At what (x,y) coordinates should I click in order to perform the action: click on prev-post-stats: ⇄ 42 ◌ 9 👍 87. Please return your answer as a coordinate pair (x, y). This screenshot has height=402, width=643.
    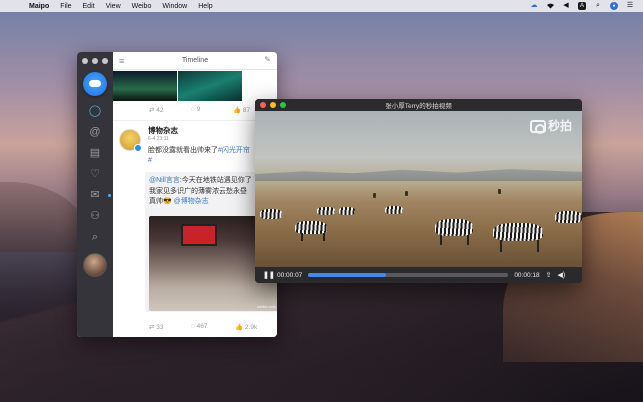
    Looking at the image, I should click on (181, 110).